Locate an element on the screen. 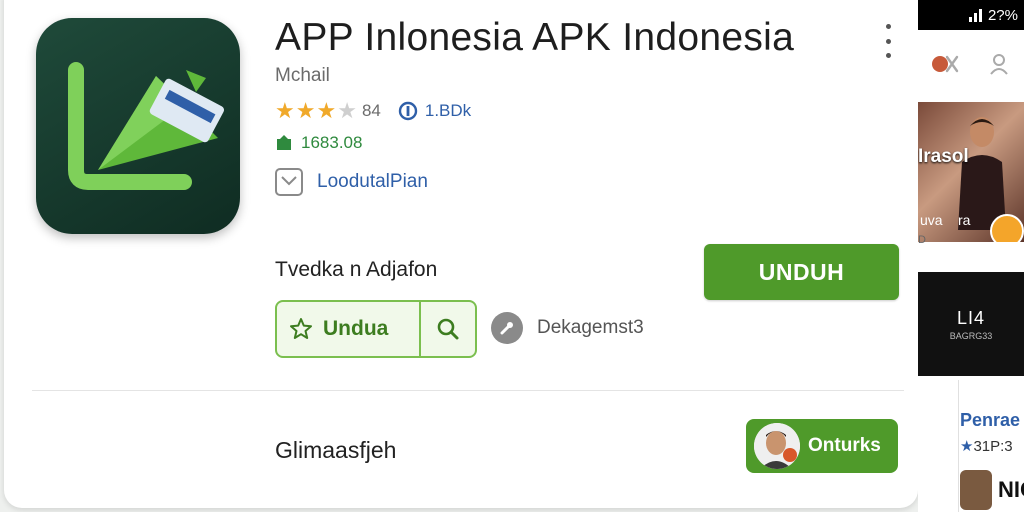 This screenshot has width=1024, height=512. avatar is located at coordinates (777, 446).